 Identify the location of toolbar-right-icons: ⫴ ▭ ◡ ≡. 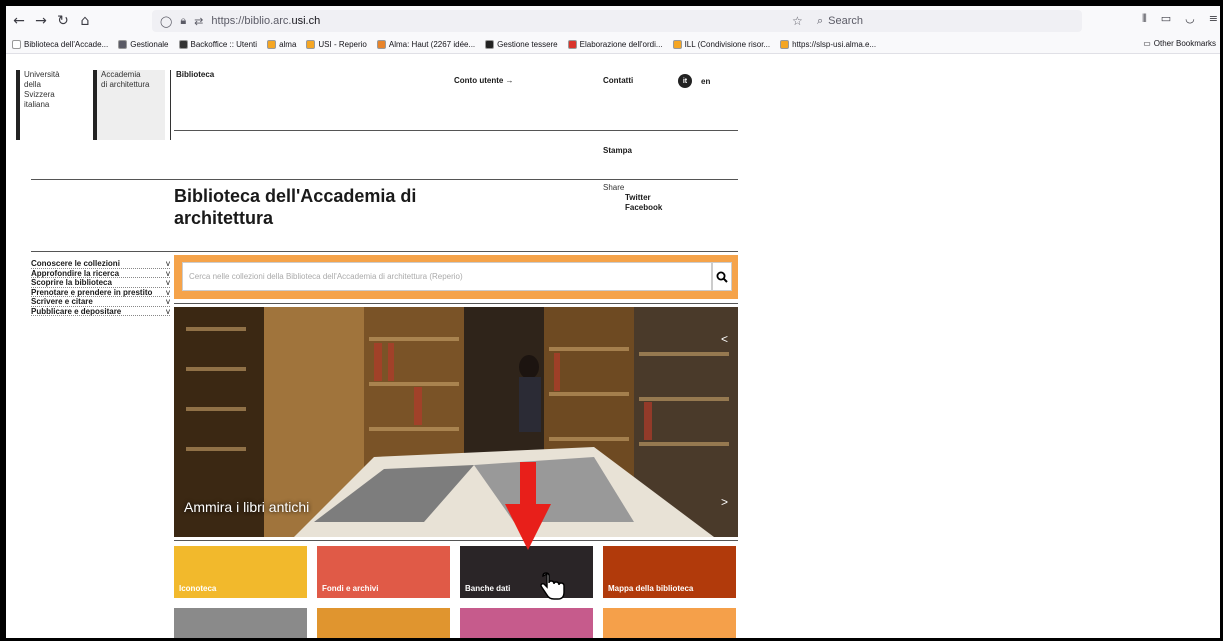
(1181, 19).